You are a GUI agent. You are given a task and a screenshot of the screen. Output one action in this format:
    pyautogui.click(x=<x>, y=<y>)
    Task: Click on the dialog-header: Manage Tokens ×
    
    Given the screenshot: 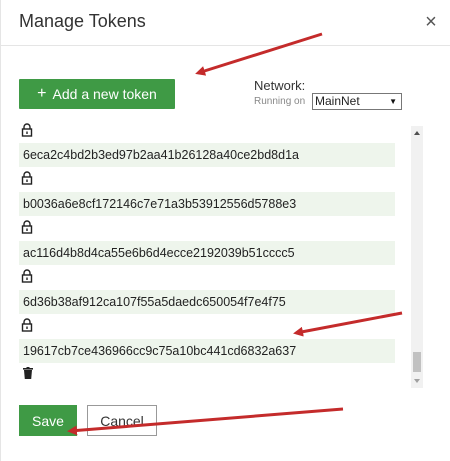 What is the action you would take?
    pyautogui.click(x=225, y=23)
    